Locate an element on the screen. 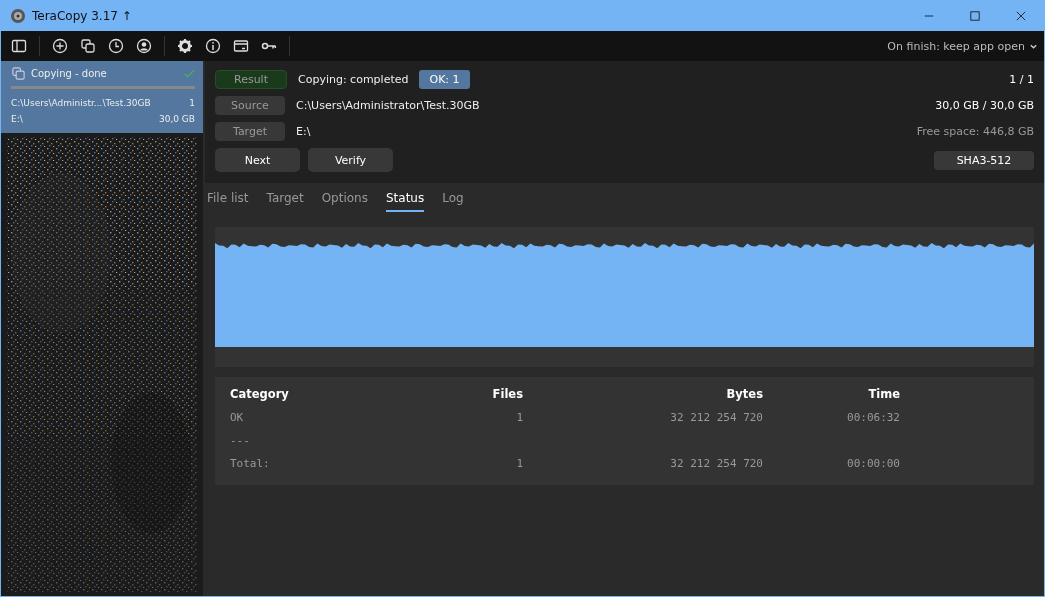 The image size is (1045, 597). clock-icon is located at coordinates (116, 46).